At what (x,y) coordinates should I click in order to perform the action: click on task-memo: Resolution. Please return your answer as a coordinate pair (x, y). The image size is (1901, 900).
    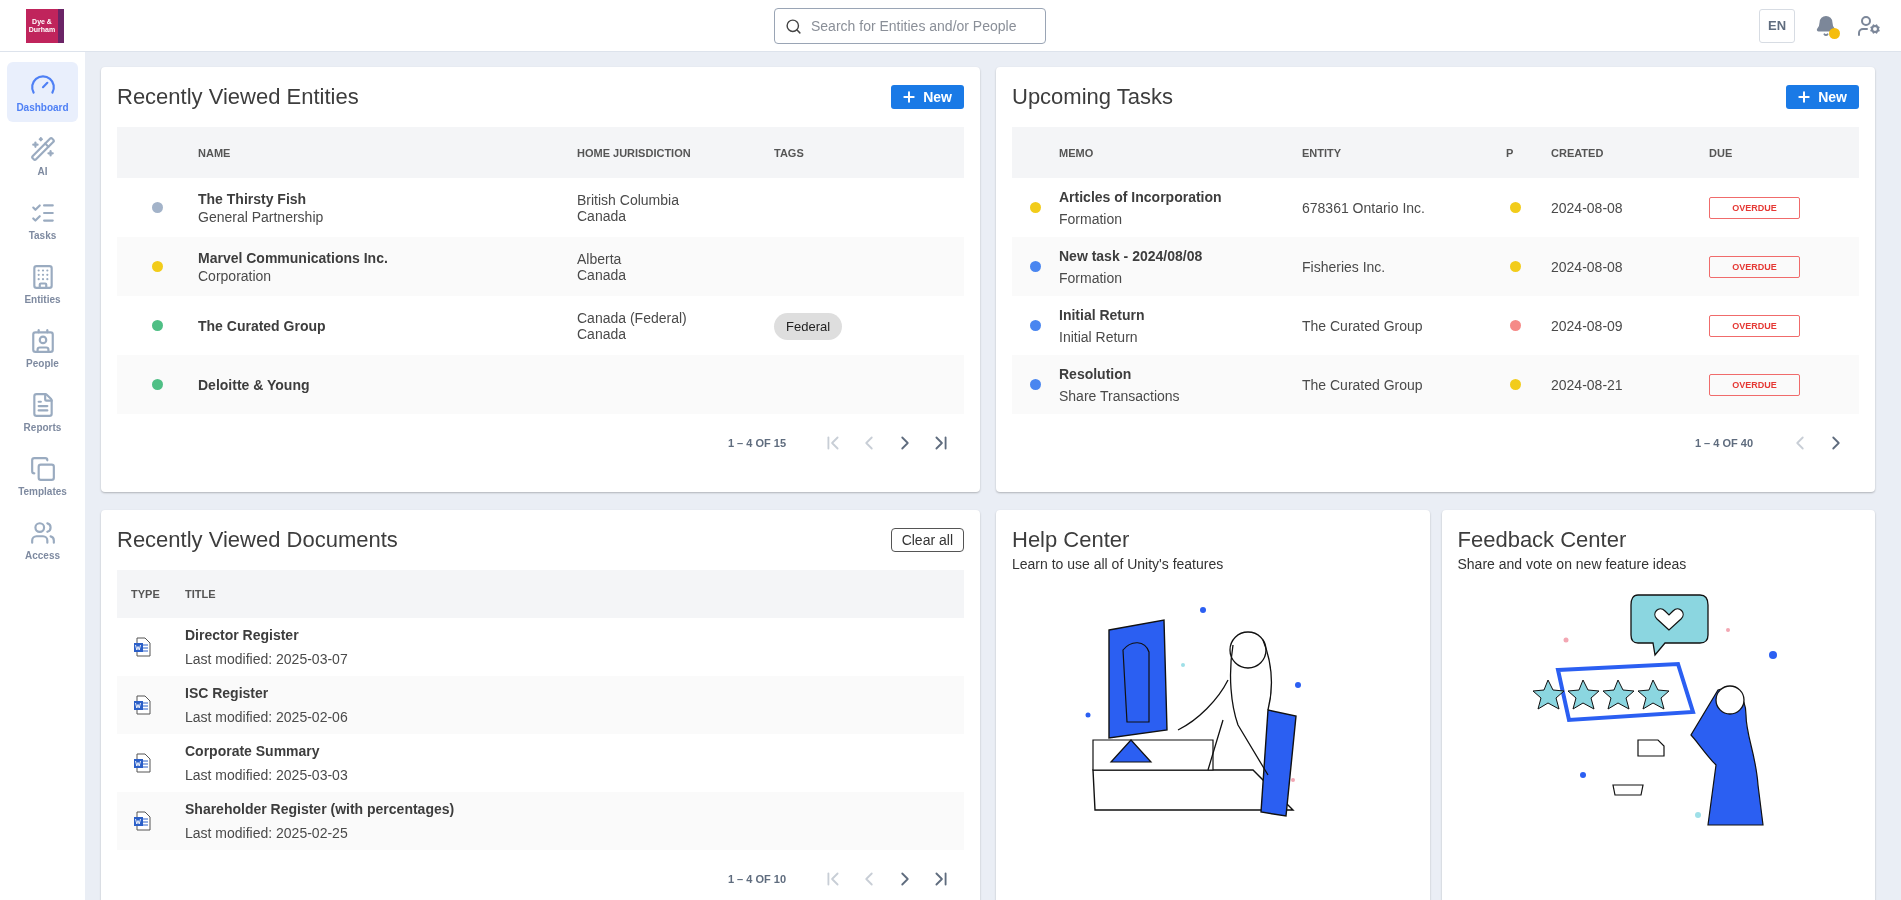
    Looking at the image, I should click on (1096, 373).